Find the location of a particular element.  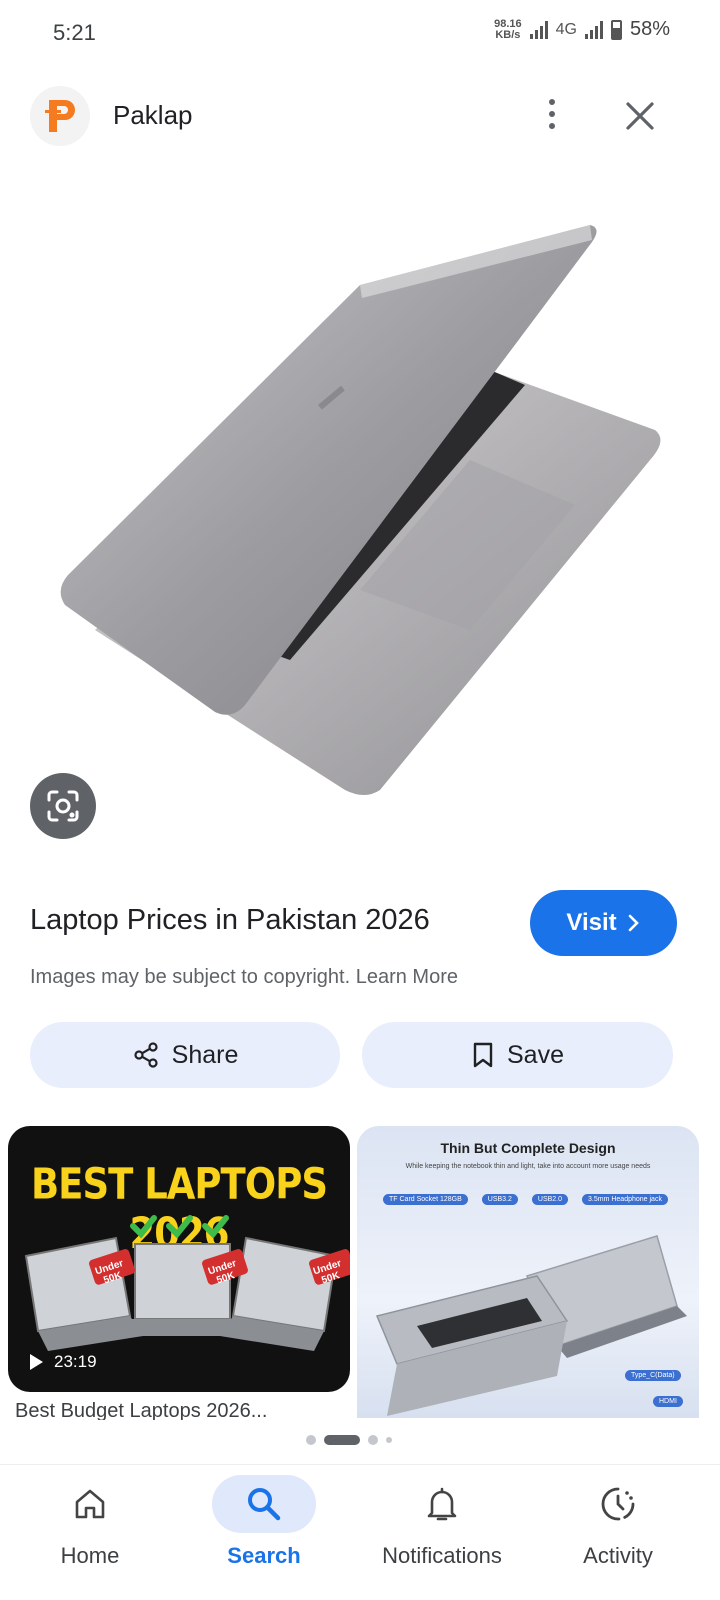

image-title: Laptop Prices in Pakistan 2026 is located at coordinates (230, 920).